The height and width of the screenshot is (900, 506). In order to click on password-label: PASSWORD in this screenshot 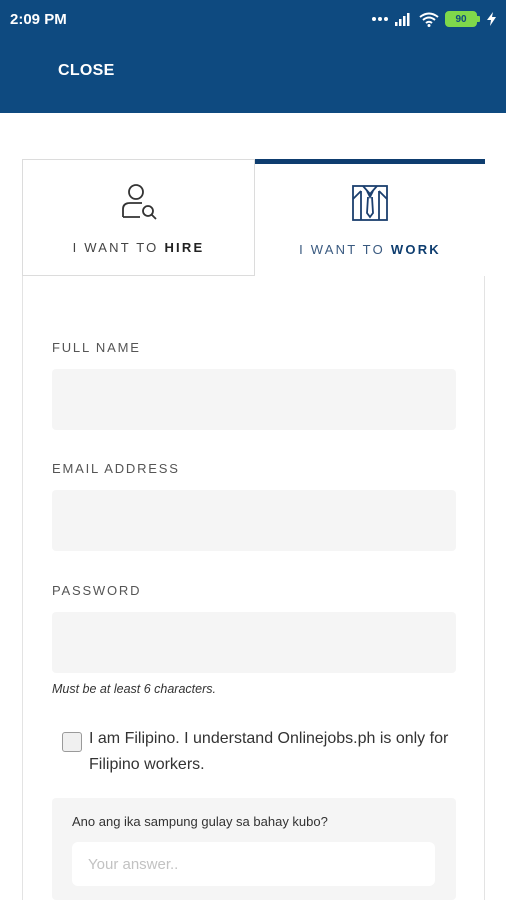, I will do `click(97, 590)`.